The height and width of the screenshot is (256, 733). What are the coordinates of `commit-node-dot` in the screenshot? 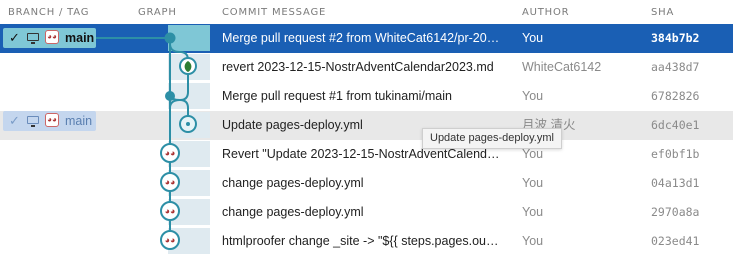 It's located at (188, 124).